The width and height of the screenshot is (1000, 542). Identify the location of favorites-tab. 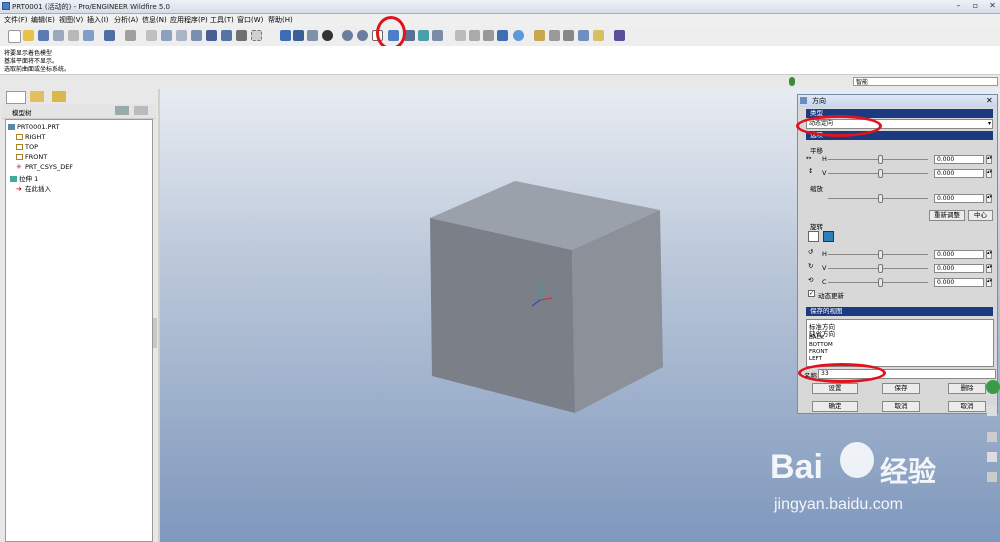
(59, 96).